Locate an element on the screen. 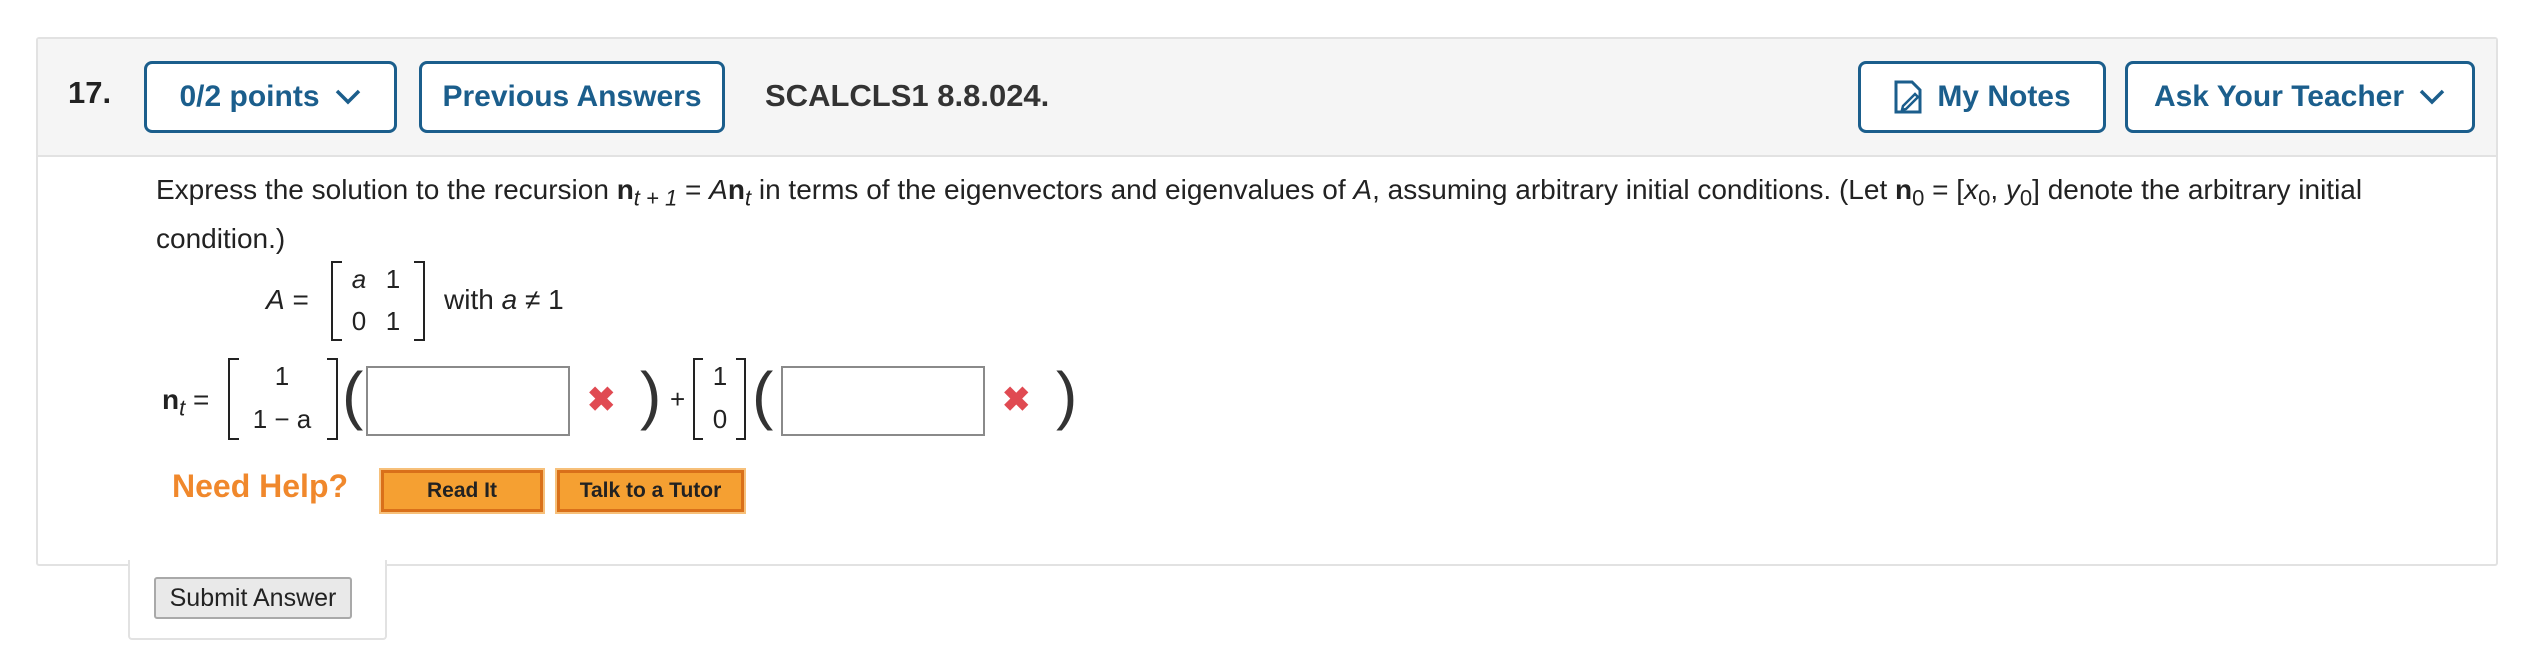 This screenshot has width=2548, height=658. matrix-condition: with a ≠ 1 is located at coordinates (504, 300).